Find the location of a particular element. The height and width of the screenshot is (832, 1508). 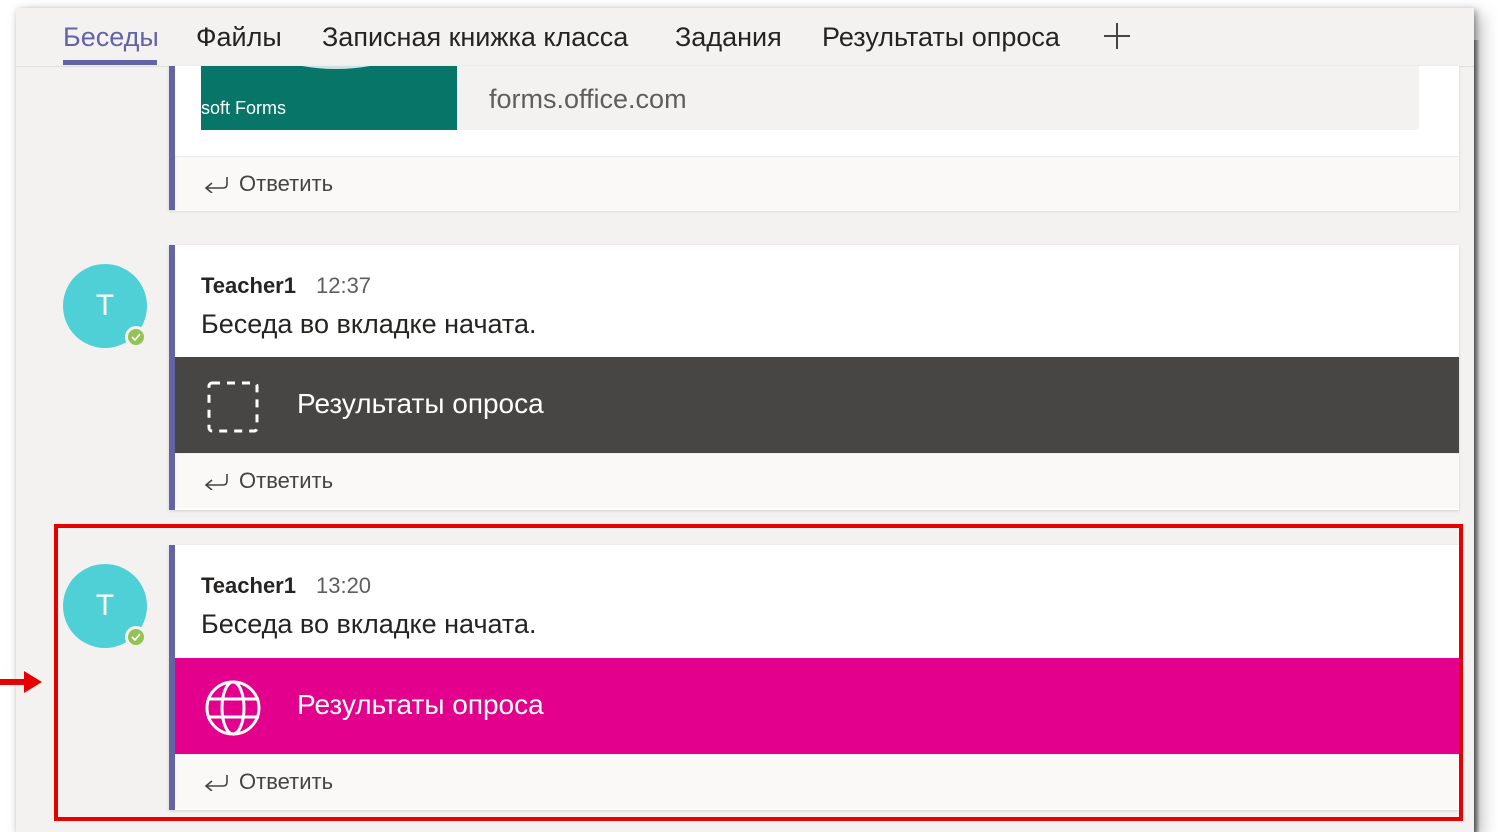

tab-assignments: Задания is located at coordinates (728, 37).